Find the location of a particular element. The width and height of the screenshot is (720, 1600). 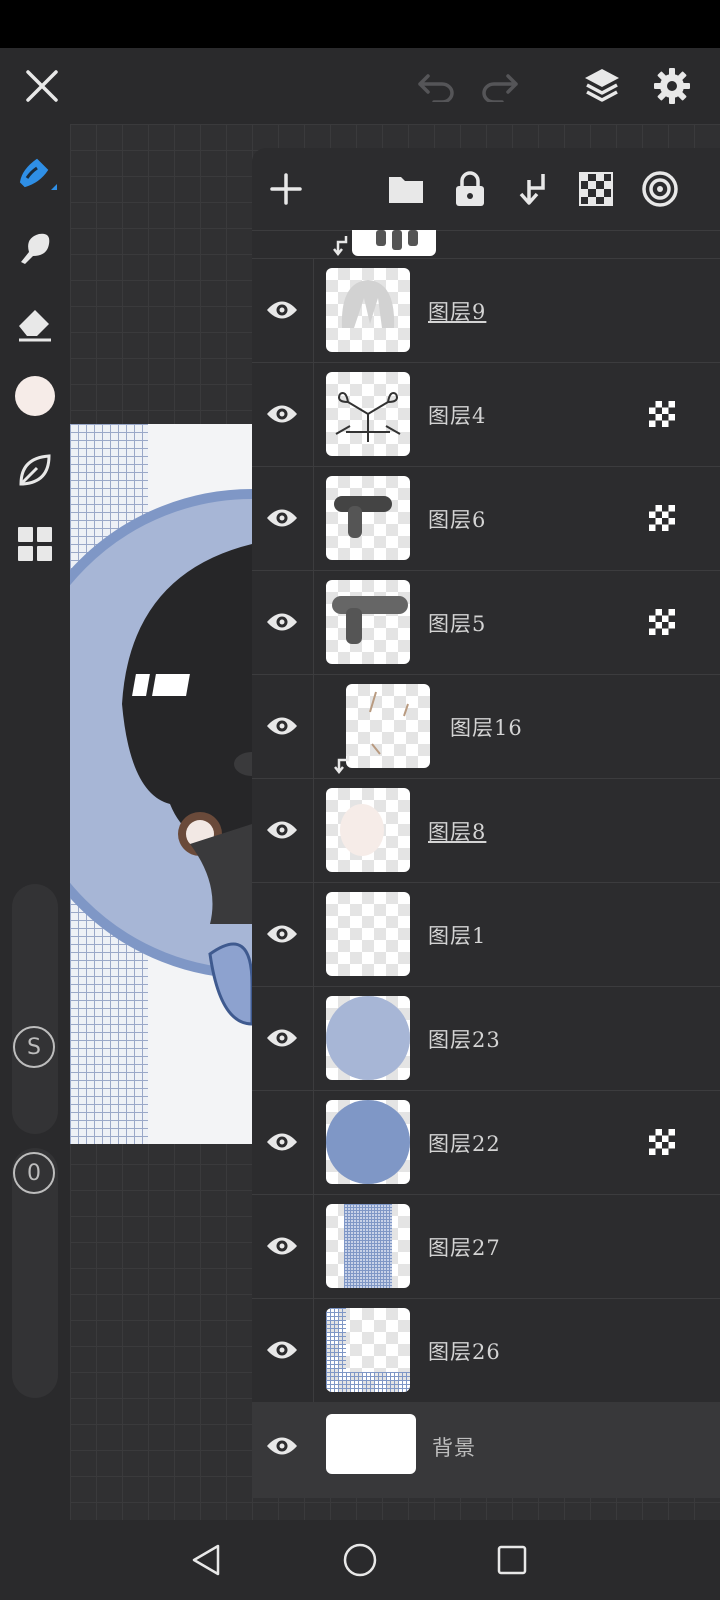

close-button is located at coordinates (42, 86).